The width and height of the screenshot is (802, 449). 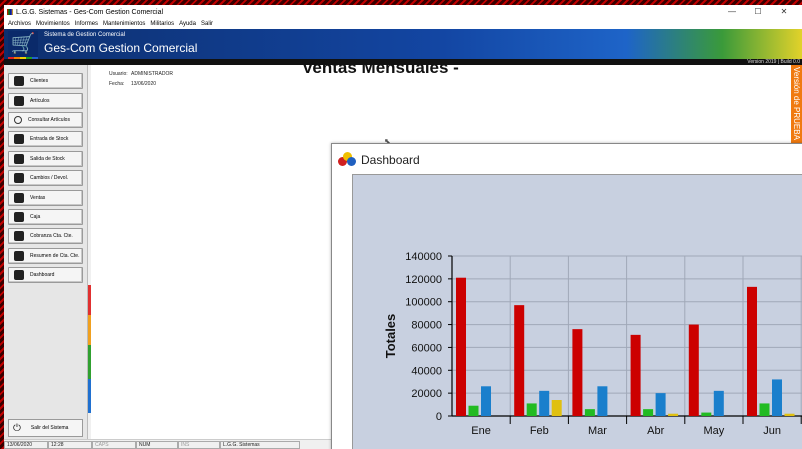 I want to click on cart-out-icon, so click(x=19, y=159).